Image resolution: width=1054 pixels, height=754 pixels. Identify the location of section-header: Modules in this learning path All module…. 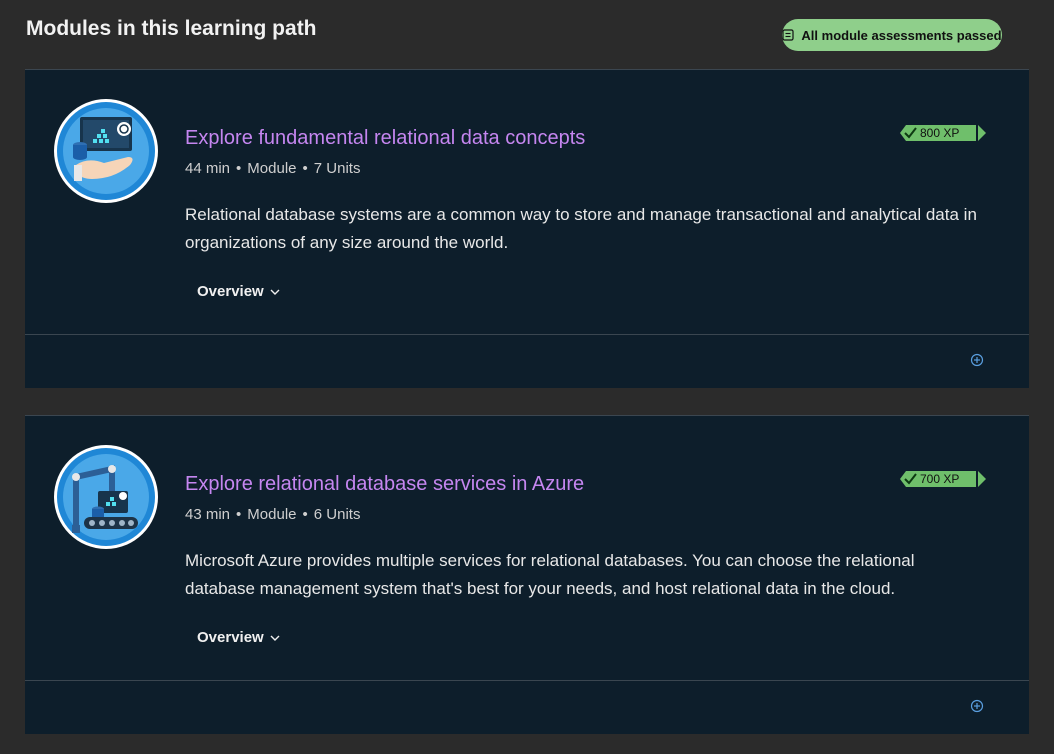
(527, 35).